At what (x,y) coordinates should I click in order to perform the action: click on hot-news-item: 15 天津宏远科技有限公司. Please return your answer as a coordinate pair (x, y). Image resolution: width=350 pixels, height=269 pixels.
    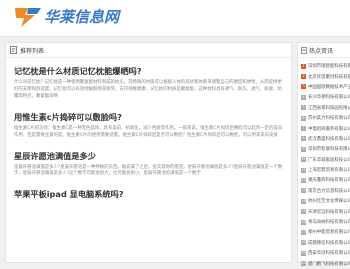
    Looking at the image, I should click on (325, 211).